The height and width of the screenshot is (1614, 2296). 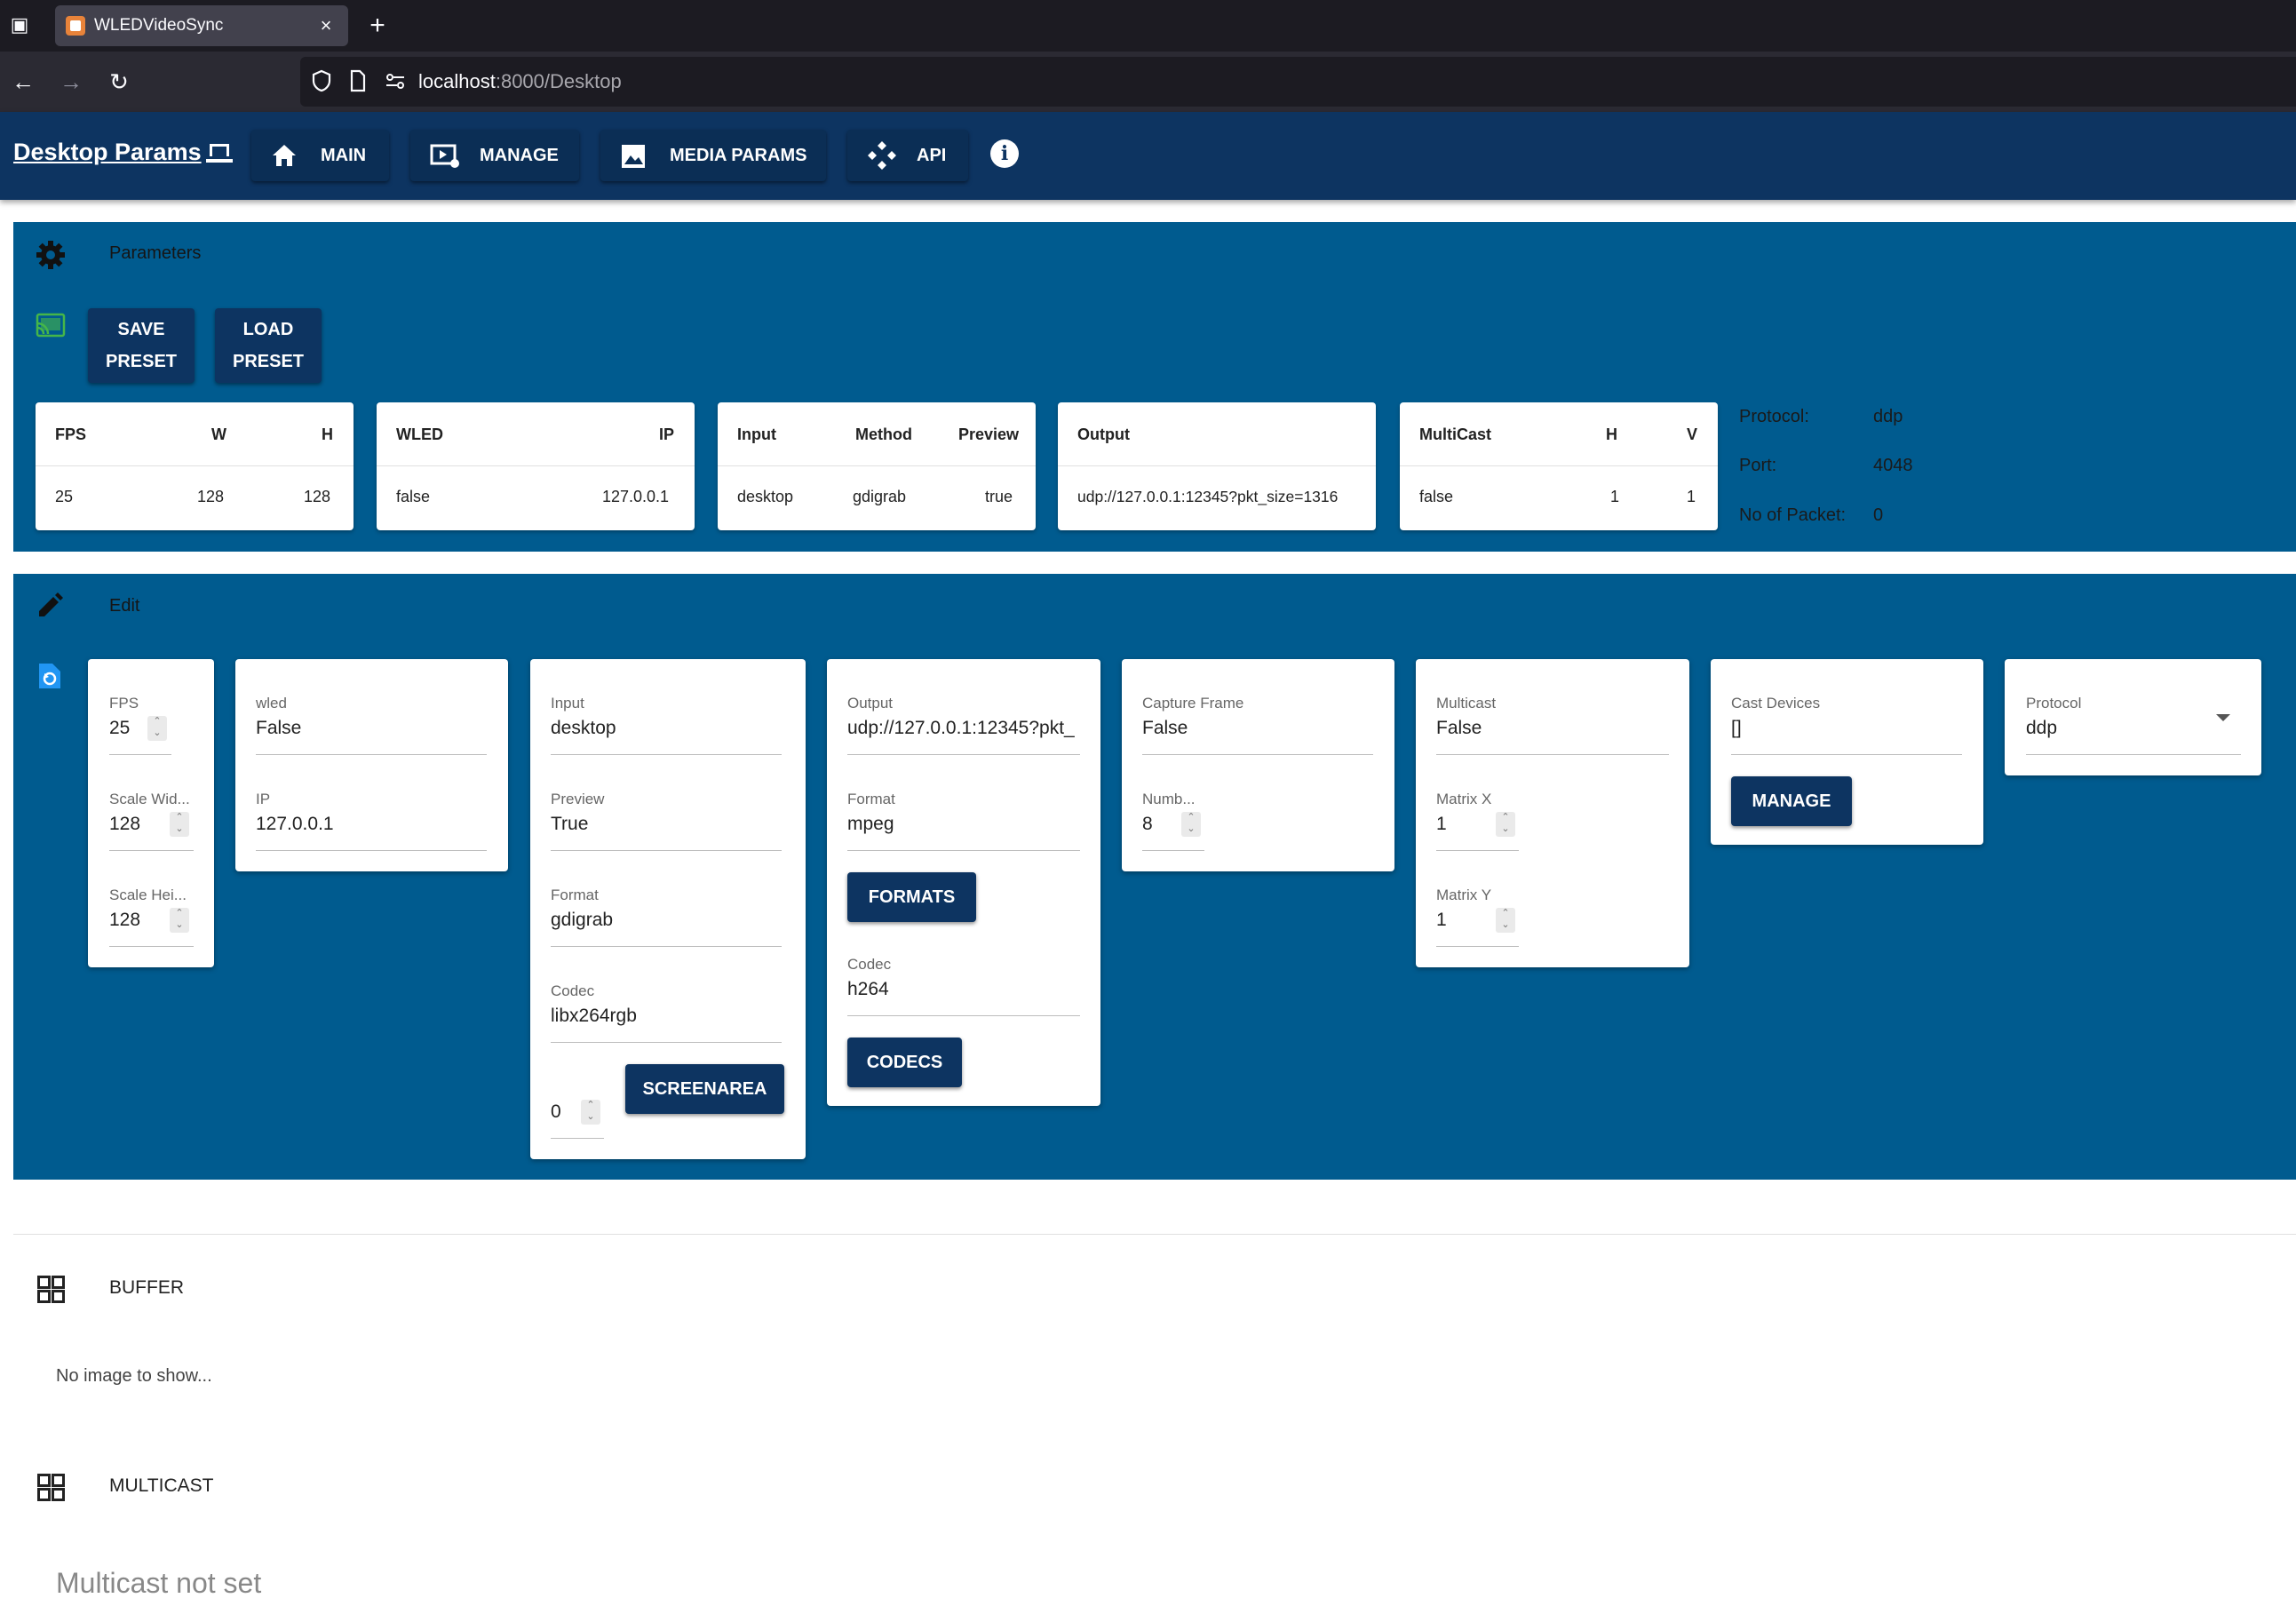 I want to click on fps-stepper: ⌃ ⌄, so click(x=157, y=728).